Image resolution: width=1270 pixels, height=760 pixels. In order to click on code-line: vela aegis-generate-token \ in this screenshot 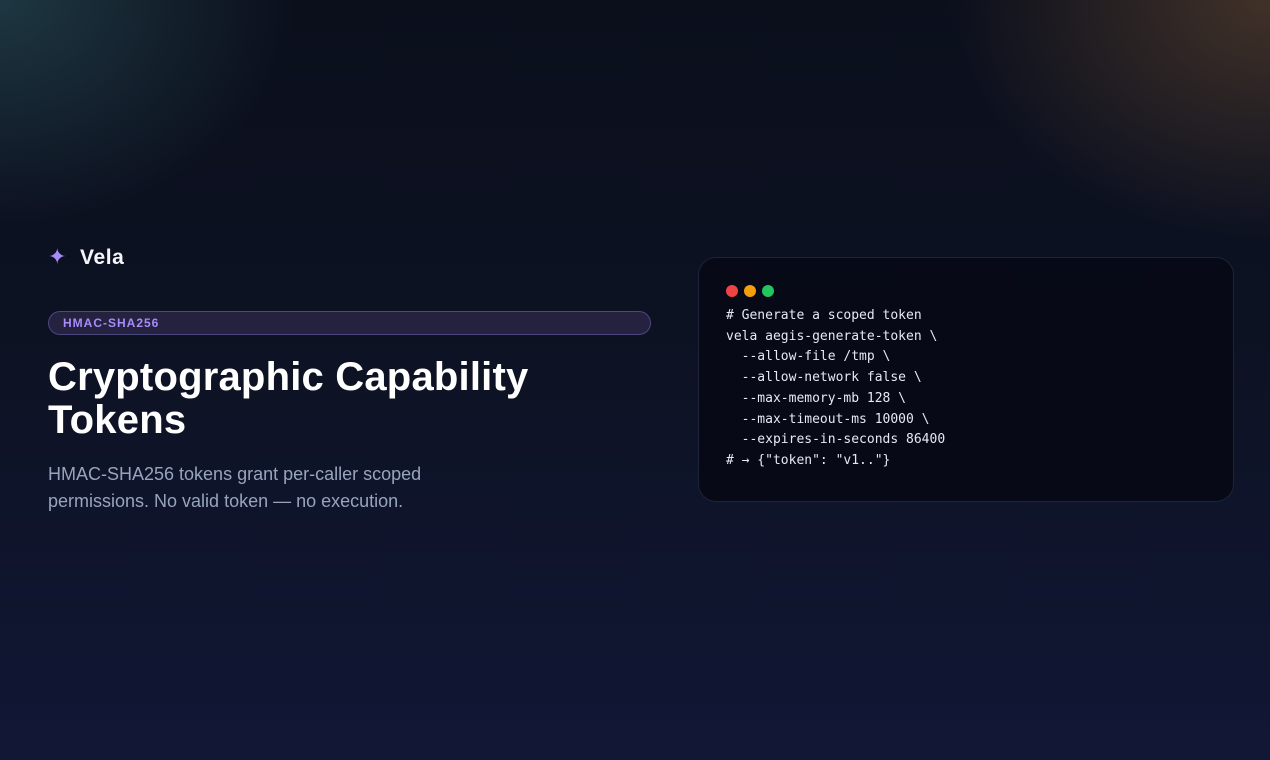, I will do `click(832, 336)`.